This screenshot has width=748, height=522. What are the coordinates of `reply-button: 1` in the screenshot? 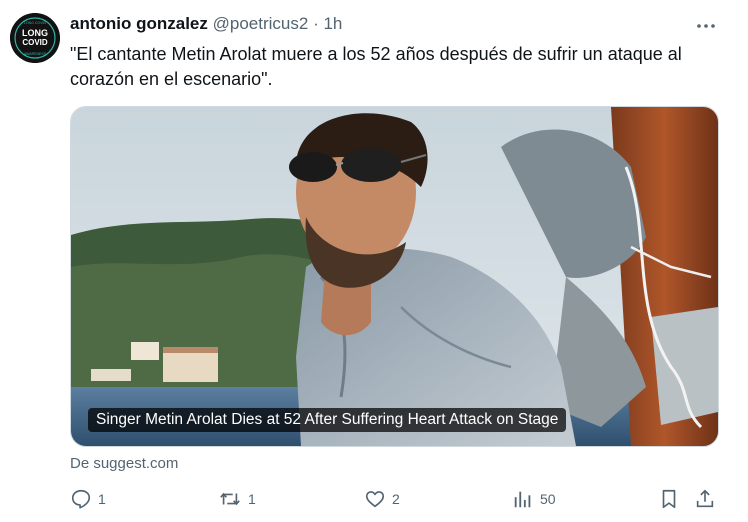 It's located at (88, 499).